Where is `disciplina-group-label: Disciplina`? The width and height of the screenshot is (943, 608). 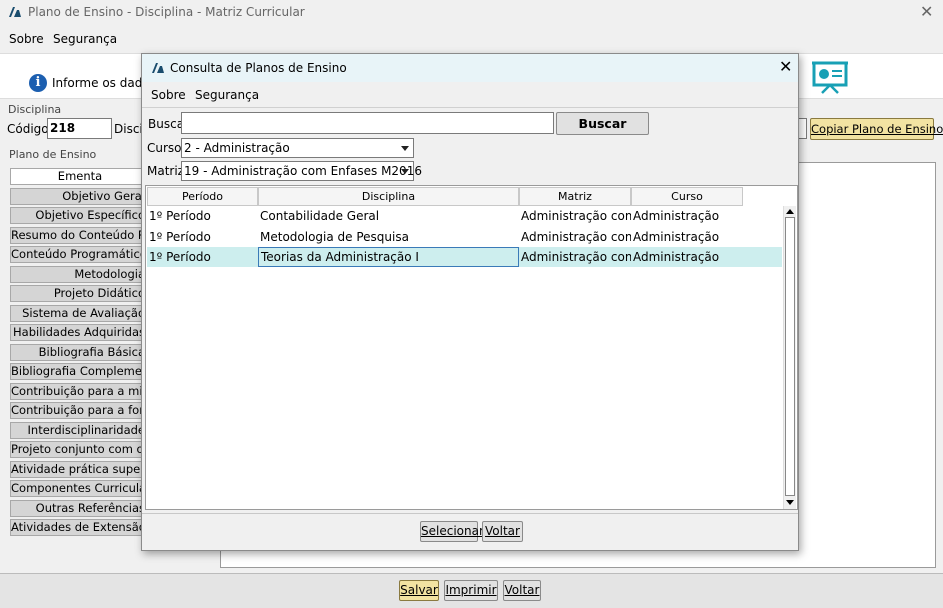 disciplina-group-label: Disciplina is located at coordinates (35, 109).